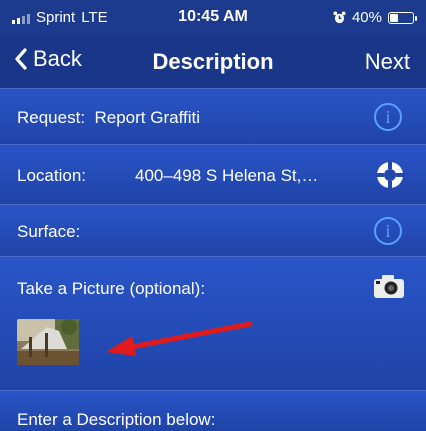 The height and width of the screenshot is (431, 426). Describe the element at coordinates (116, 419) in the screenshot. I see `description-label: Enter a Description below:` at that location.